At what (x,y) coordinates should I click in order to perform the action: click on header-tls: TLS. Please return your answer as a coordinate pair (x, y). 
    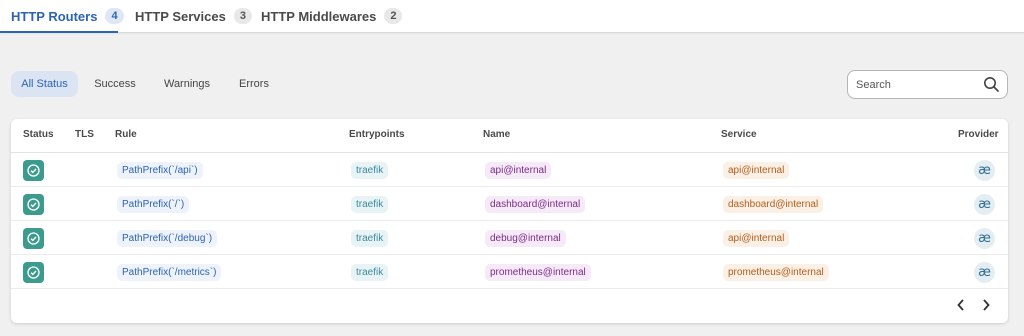
    Looking at the image, I should click on (84, 134).